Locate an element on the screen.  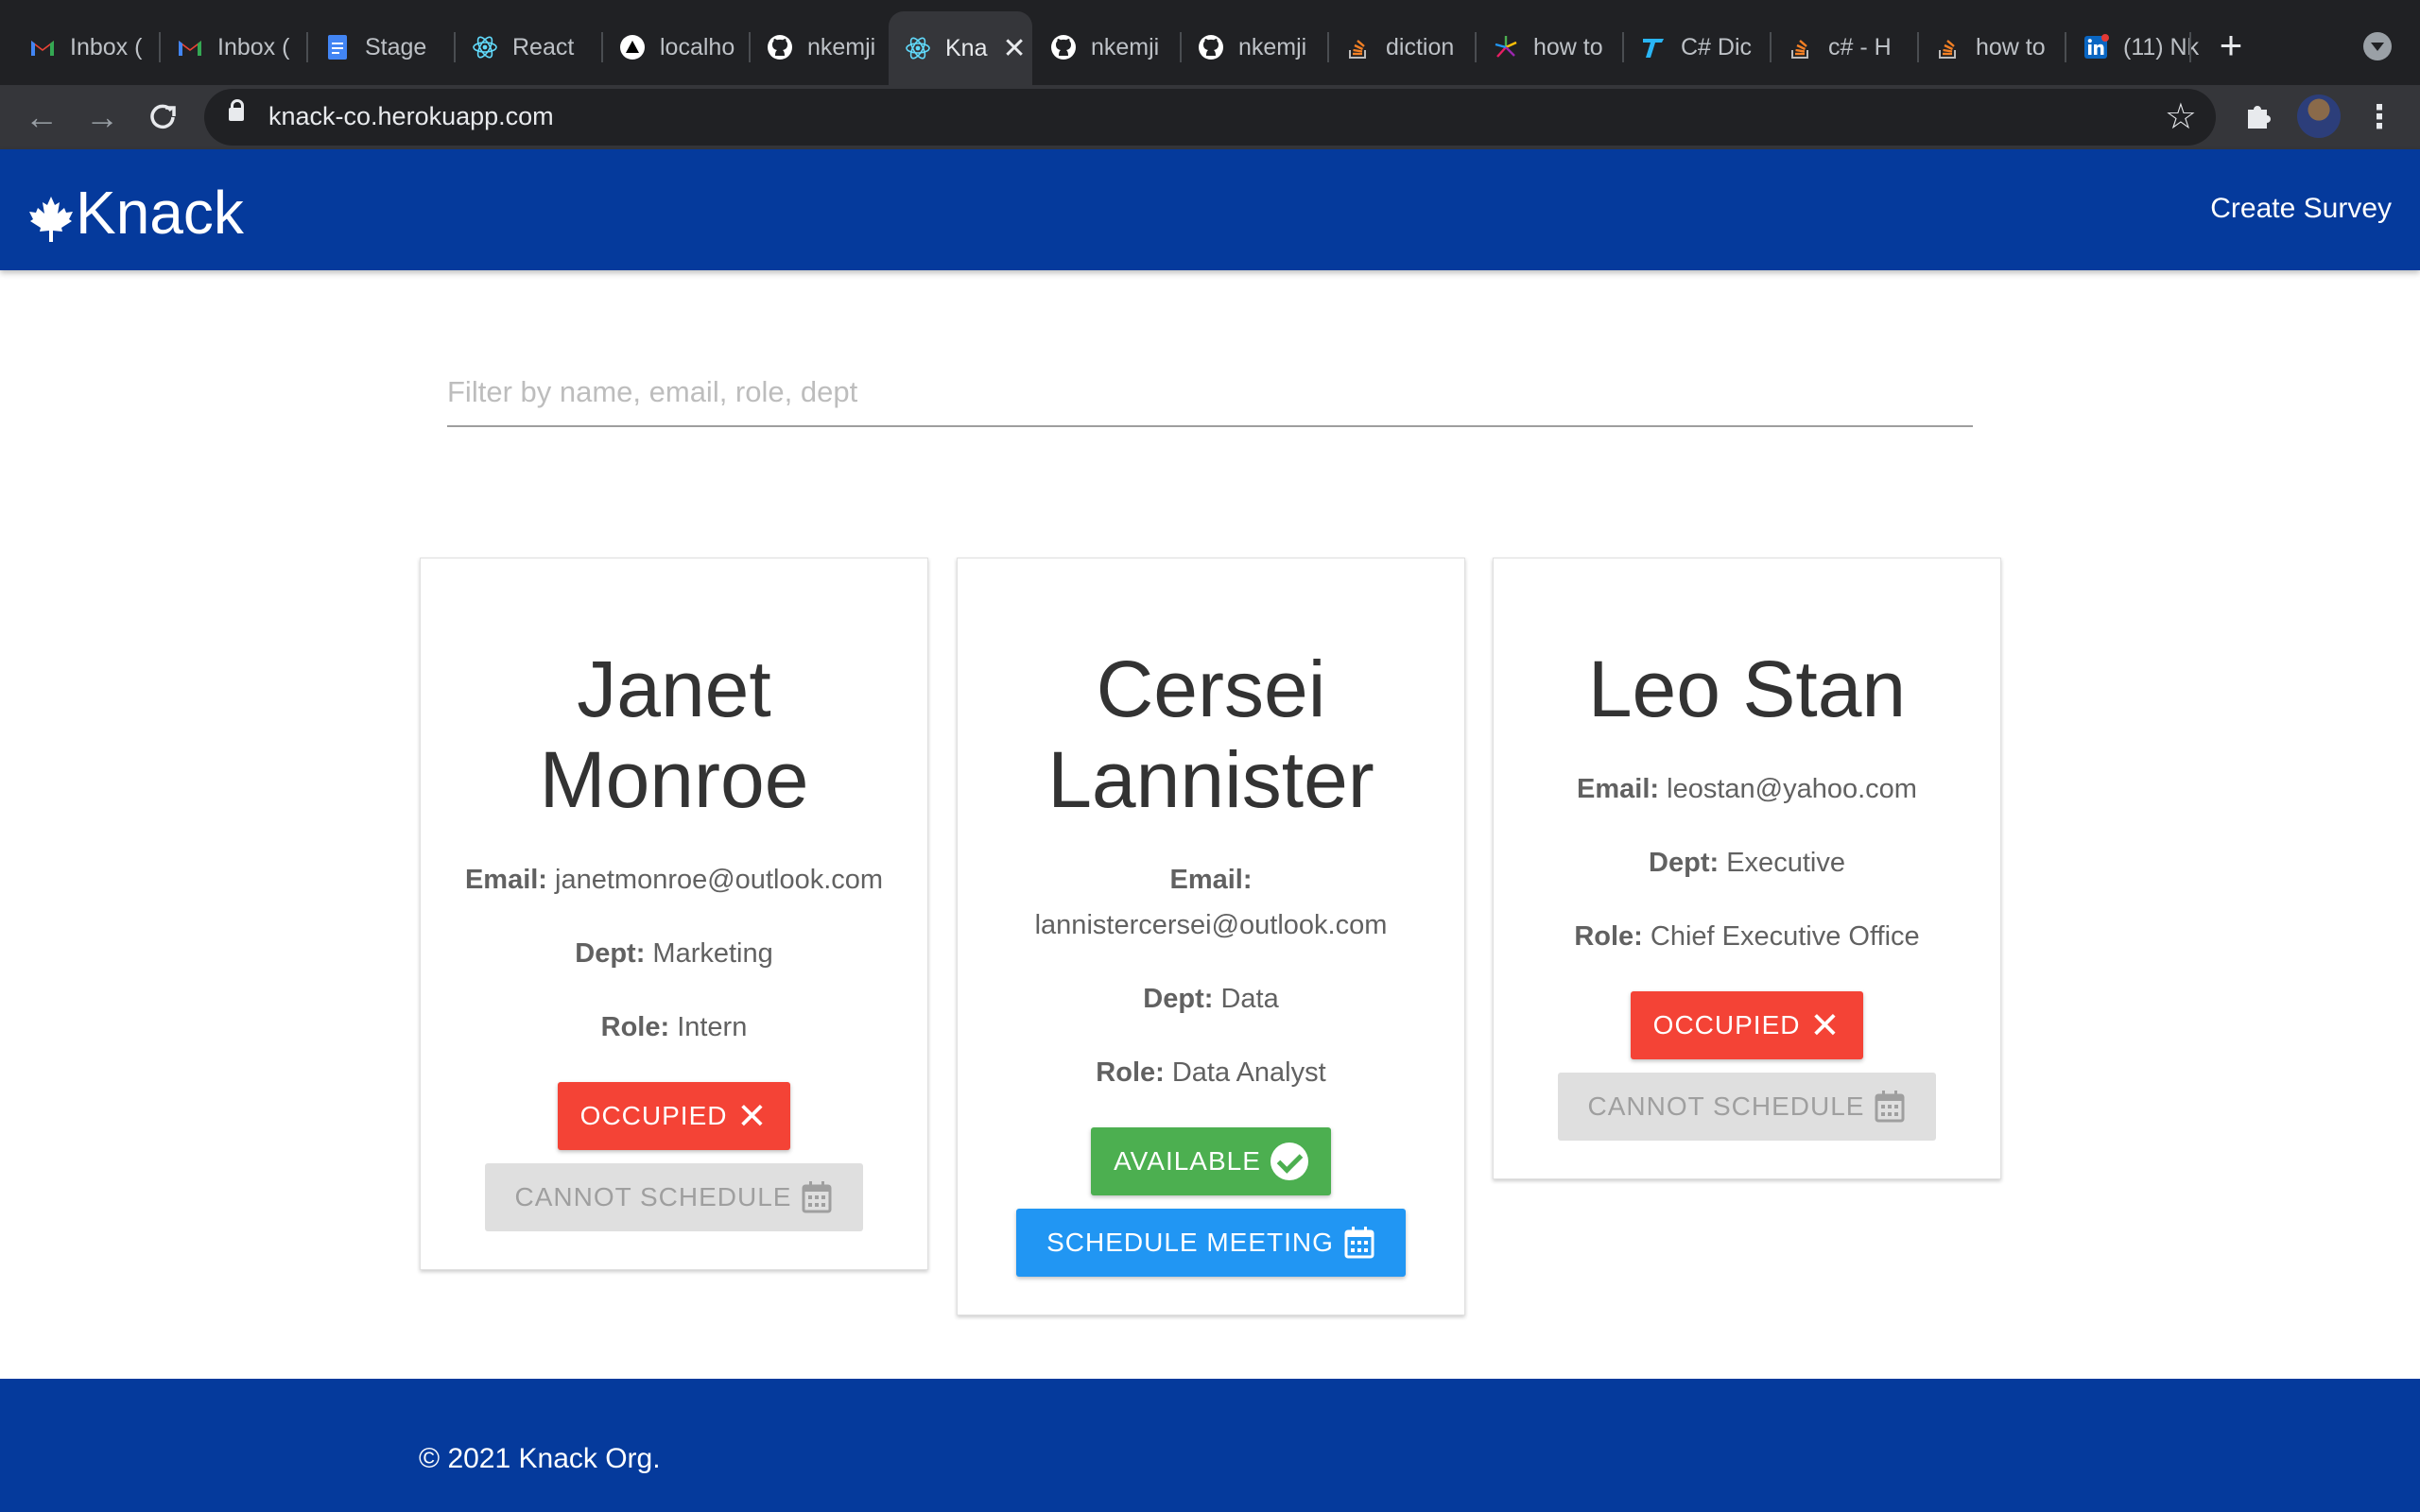
browser-tab: Stage is located at coordinates (379, 47).